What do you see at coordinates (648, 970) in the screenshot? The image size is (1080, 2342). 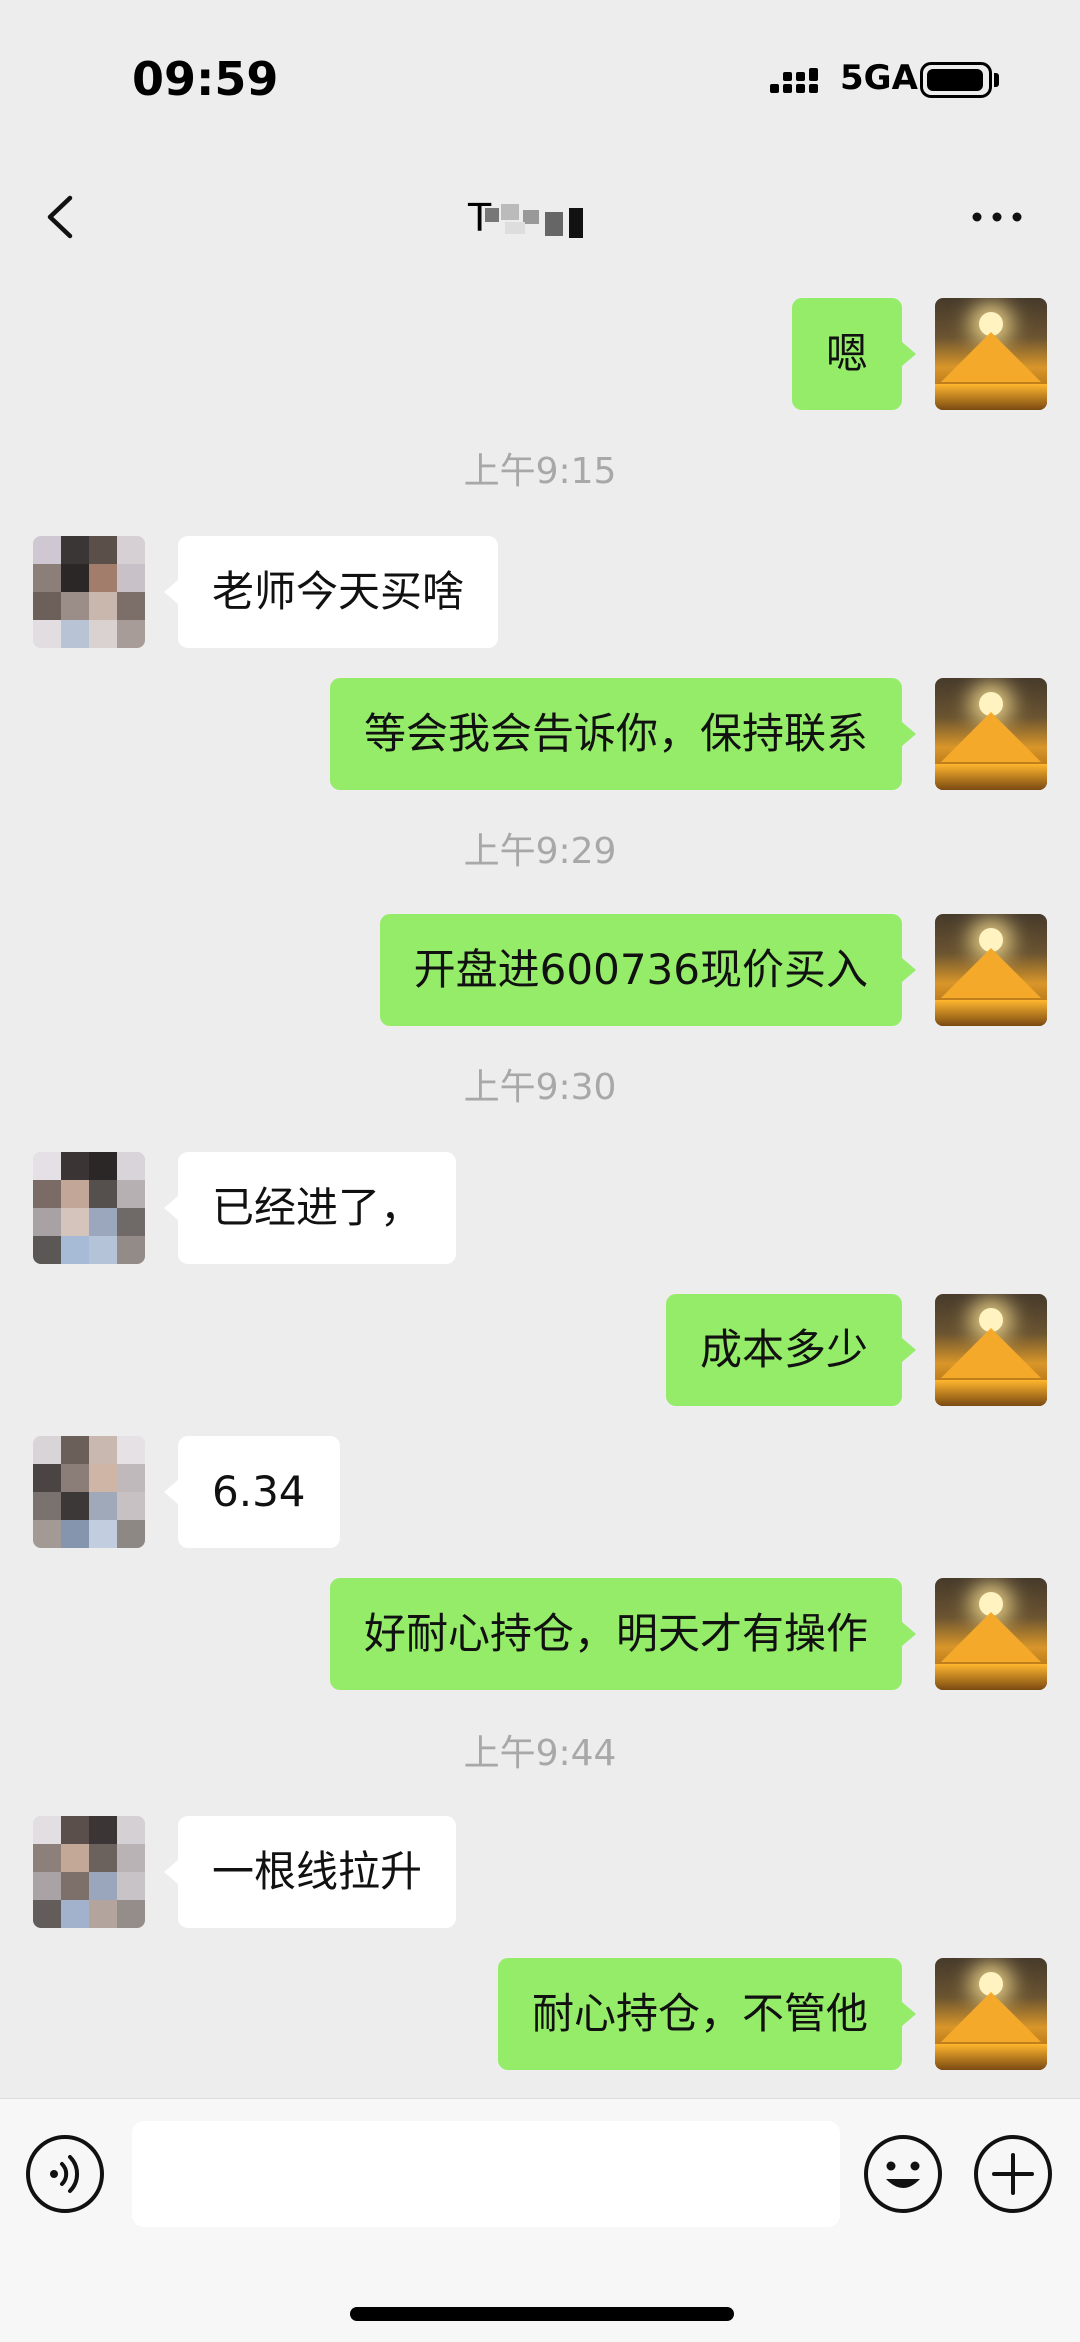 I see `message-bubble-self: 开盘进600736现价买入` at bounding box center [648, 970].